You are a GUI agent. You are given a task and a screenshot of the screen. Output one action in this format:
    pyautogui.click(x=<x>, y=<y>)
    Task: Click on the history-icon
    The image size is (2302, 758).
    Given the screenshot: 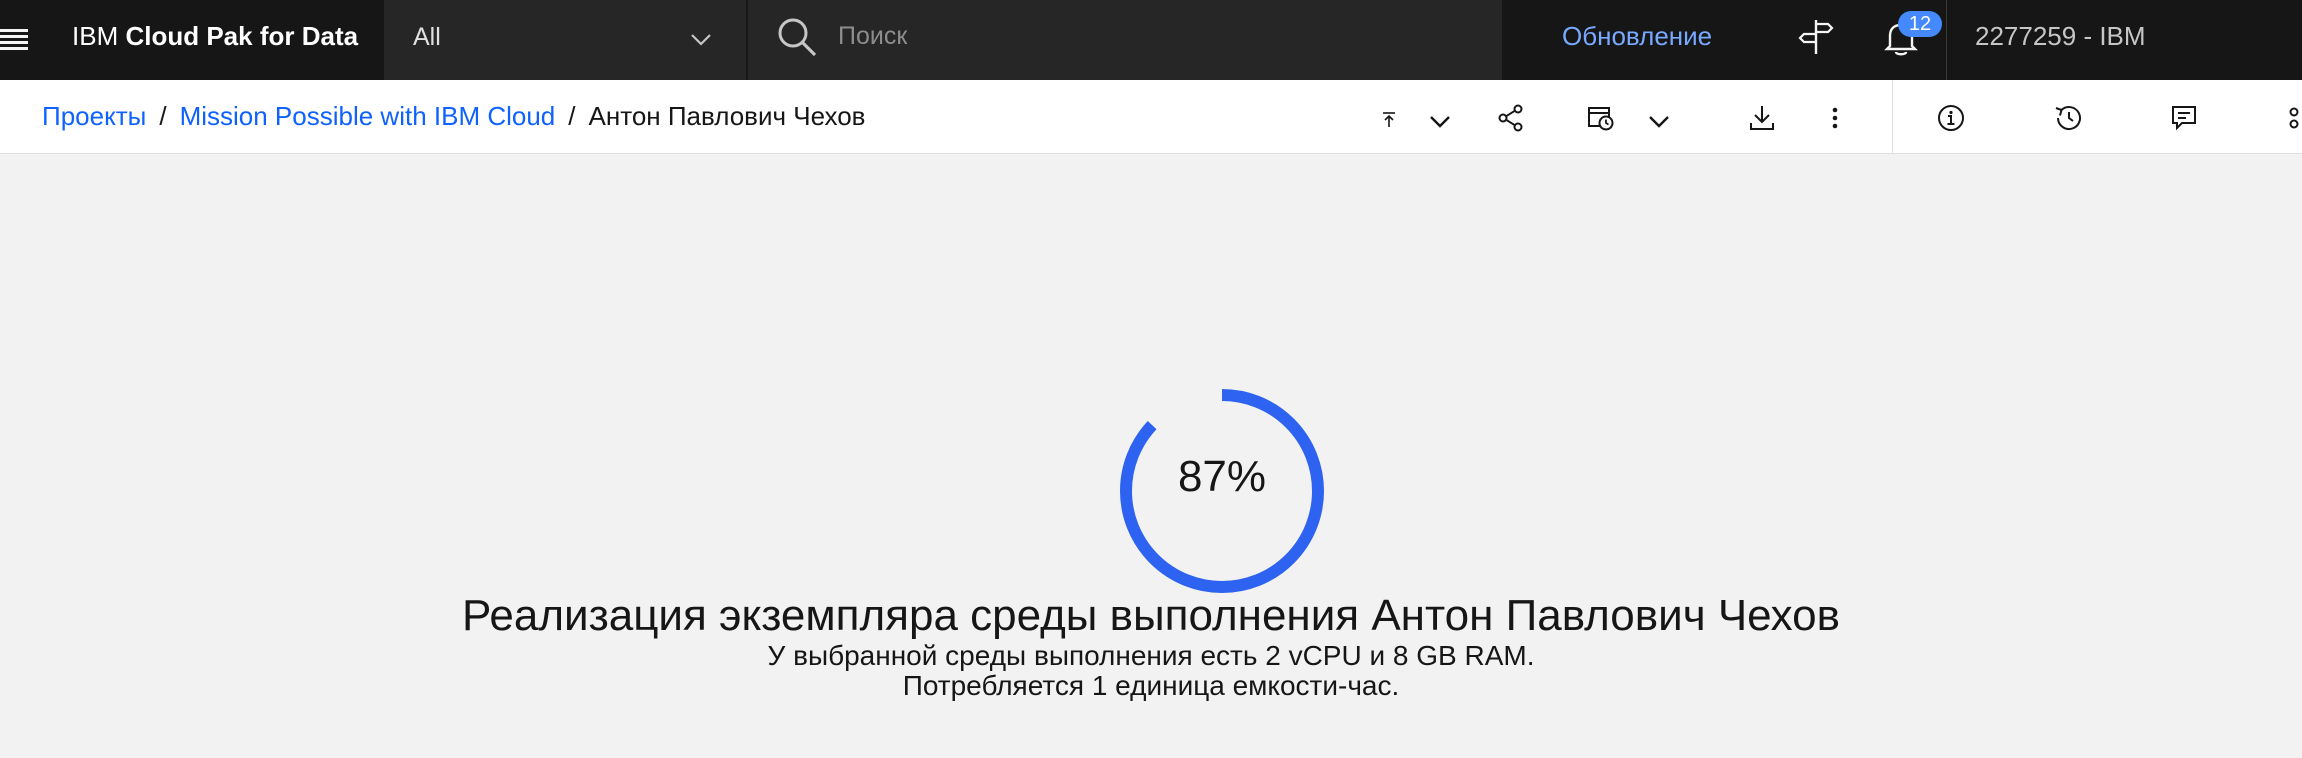 What is the action you would take?
    pyautogui.click(x=2068, y=118)
    